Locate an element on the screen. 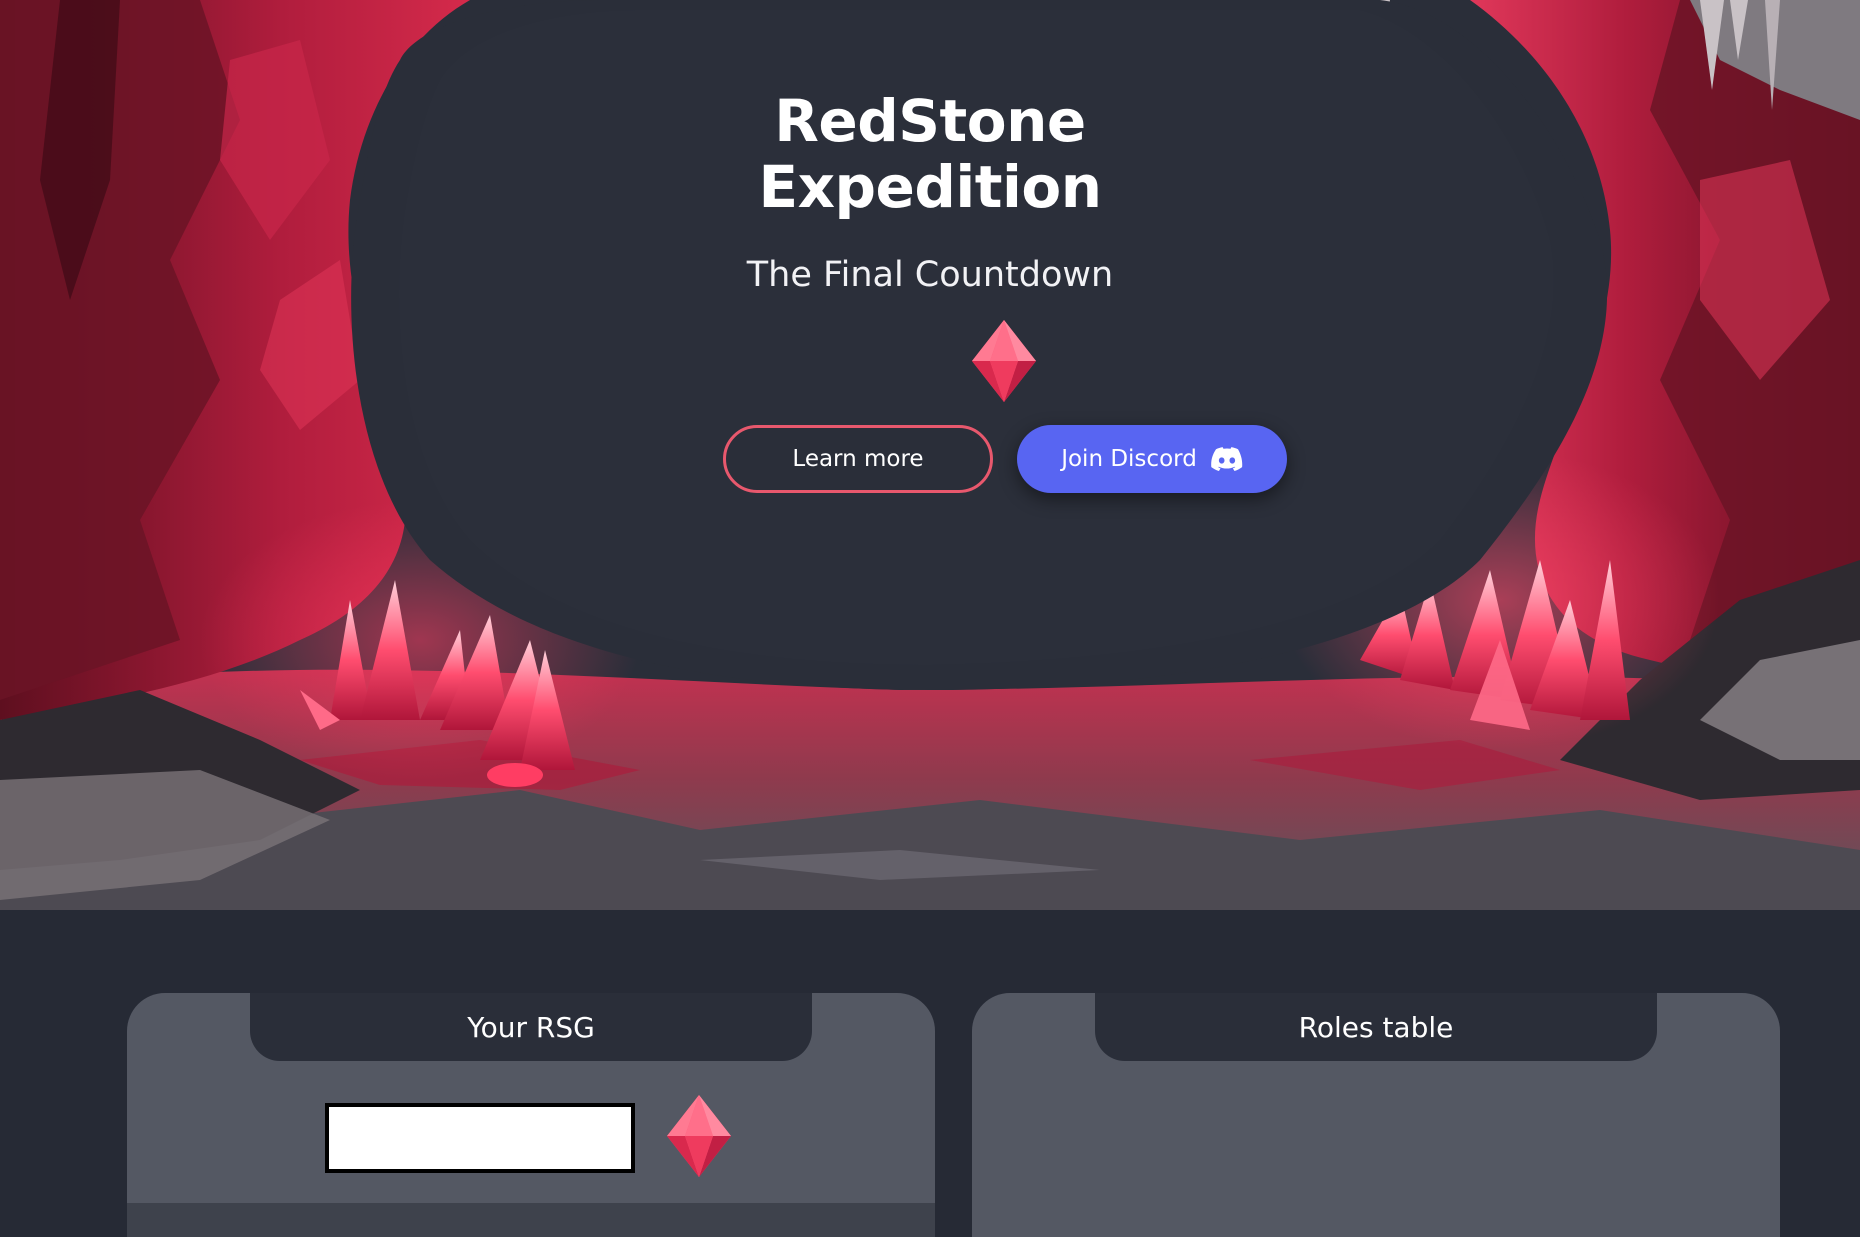  page-subtitle: The Final Countdown is located at coordinates (930, 275).